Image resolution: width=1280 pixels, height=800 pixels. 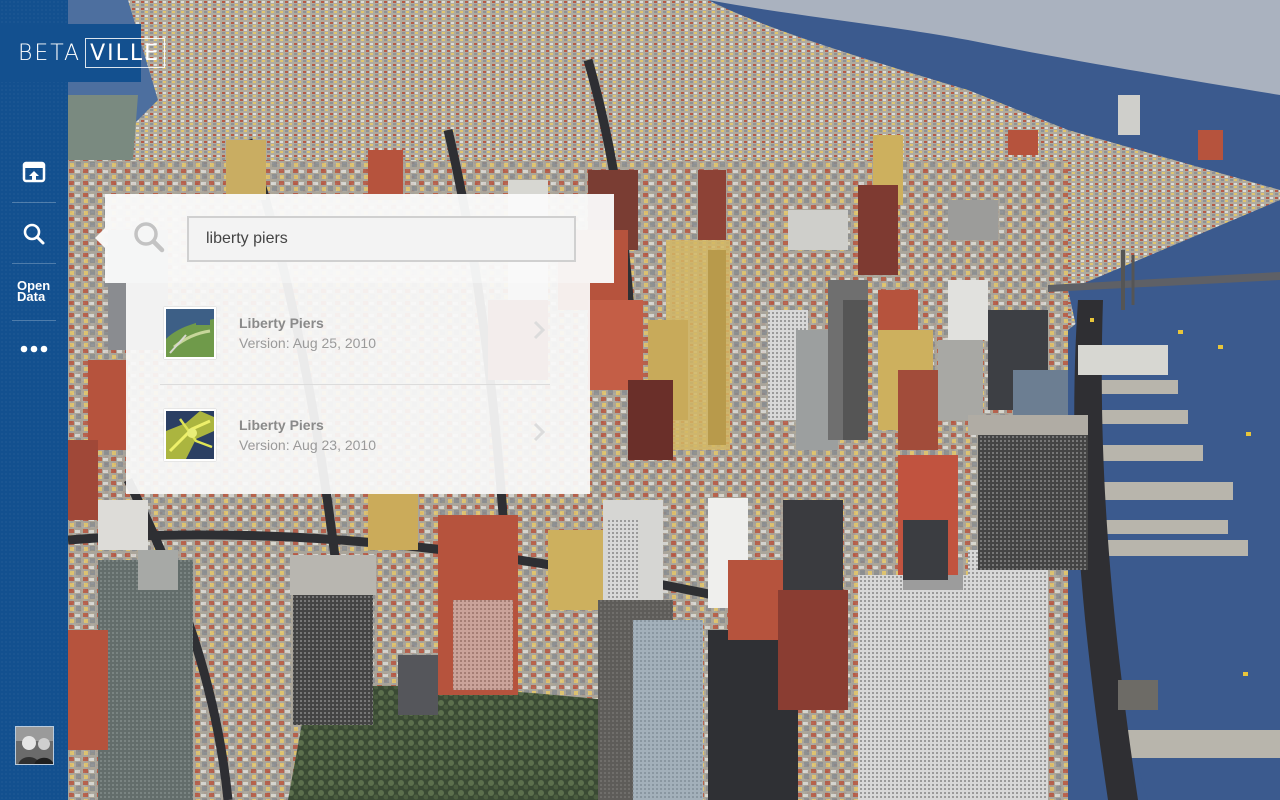 I want to click on result-item: Liberty Piers Version: Aug 25, 2010, so click(x=355, y=333).